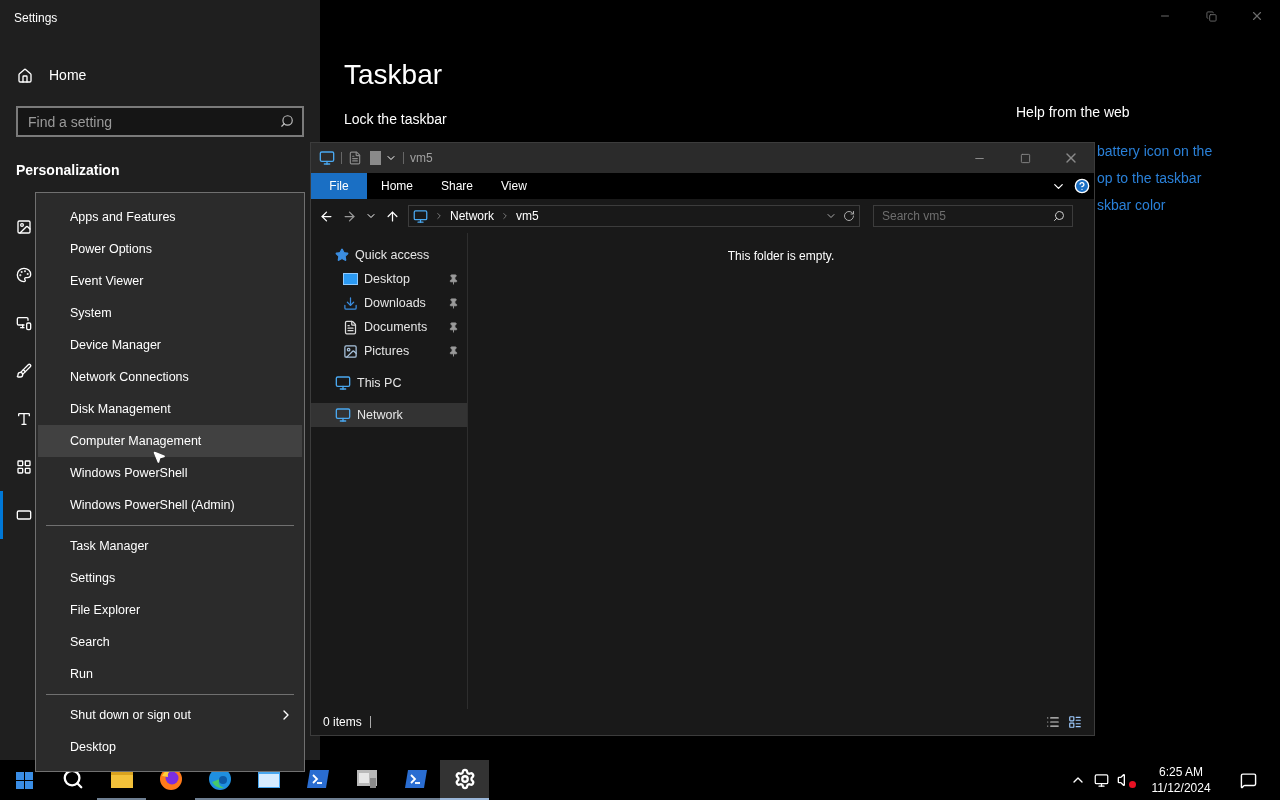 The height and width of the screenshot is (800, 1280). What do you see at coordinates (527, 216) in the screenshot?
I see `breadcrumb-item: vm5` at bounding box center [527, 216].